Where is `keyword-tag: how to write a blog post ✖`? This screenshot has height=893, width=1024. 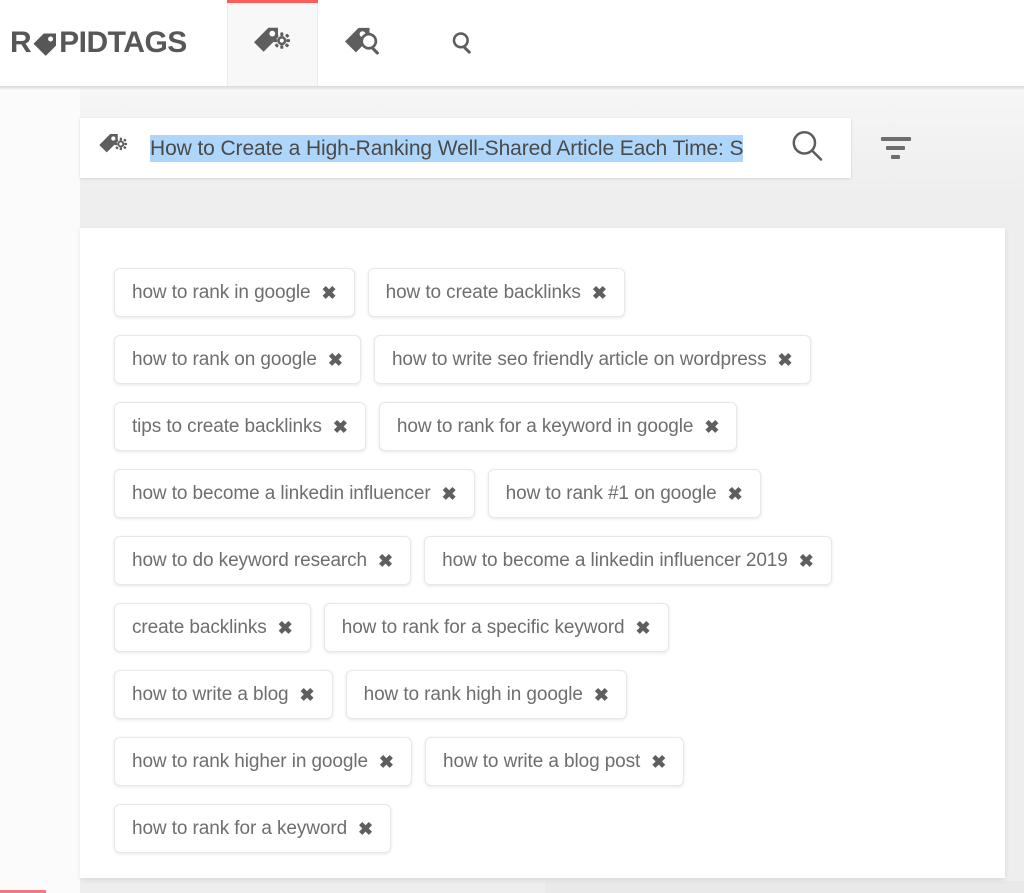 keyword-tag: how to write a blog post ✖ is located at coordinates (555, 761).